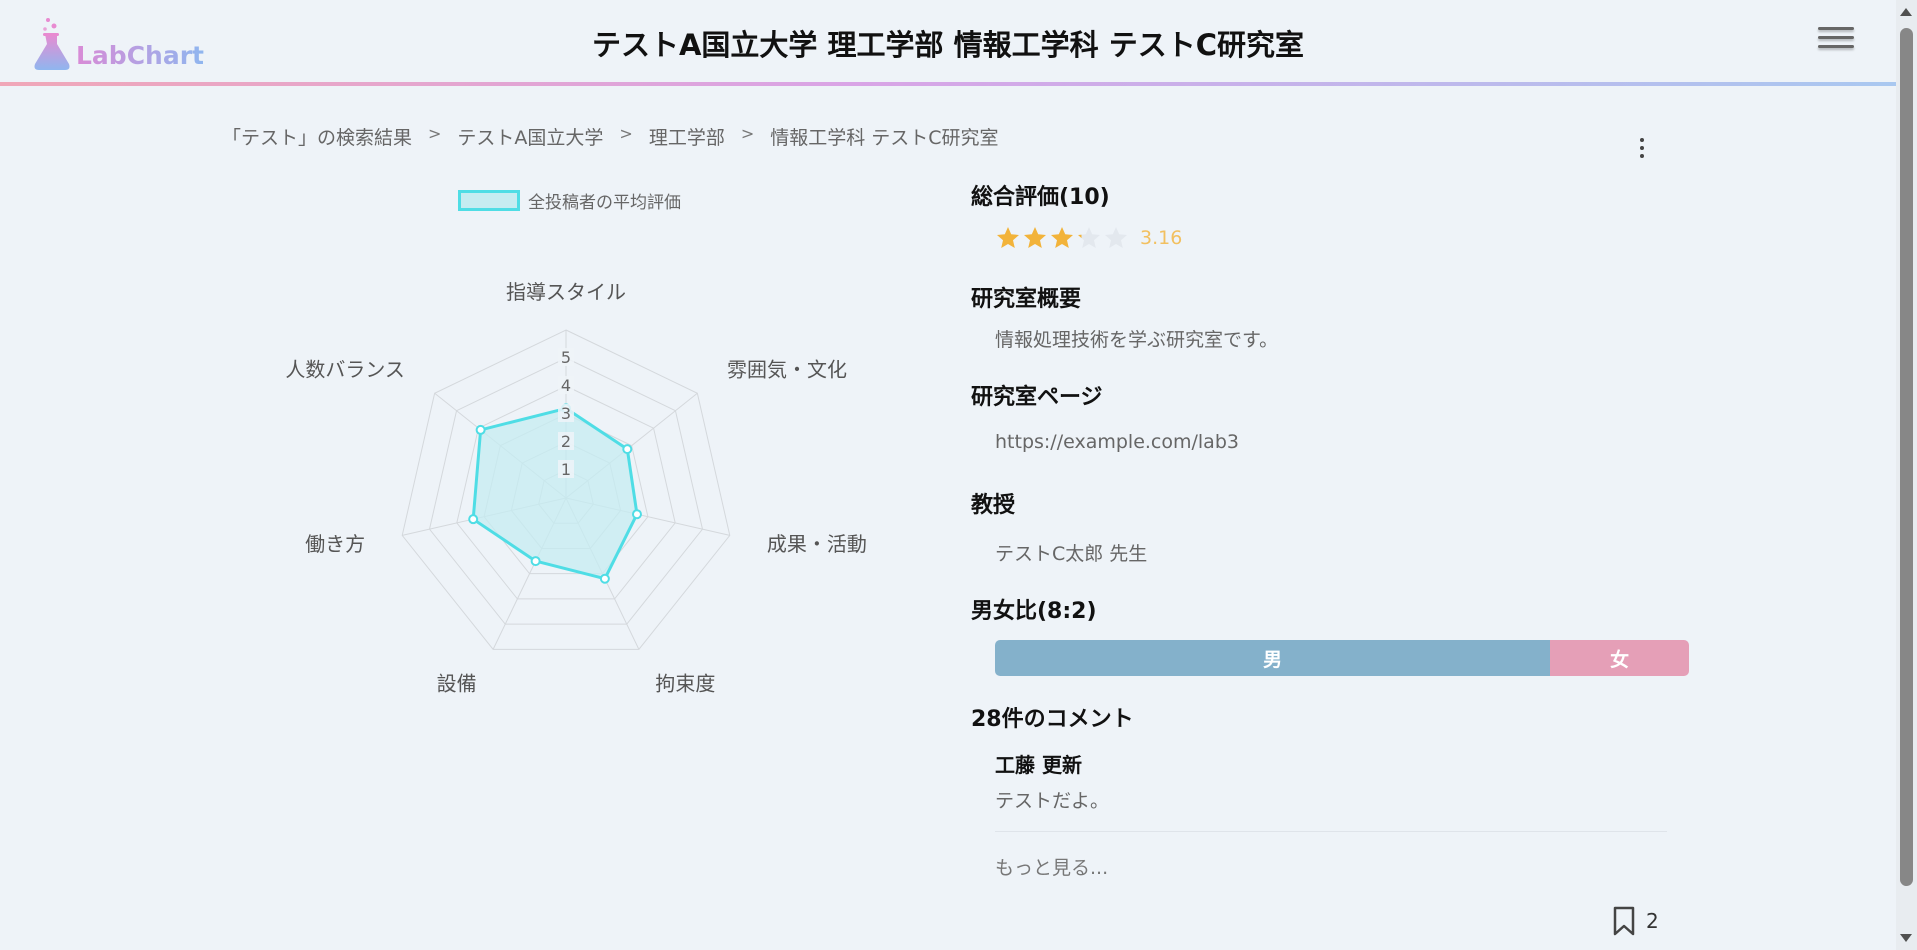  I want to click on radar-axis-label: 設備, so click(457, 684).